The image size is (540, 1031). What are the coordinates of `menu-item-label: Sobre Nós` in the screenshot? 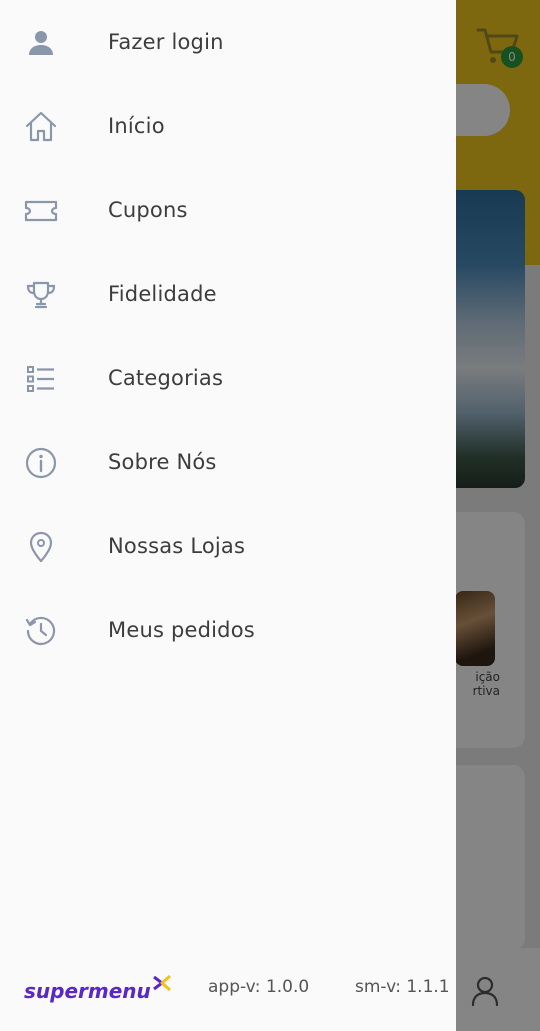 It's located at (162, 462).